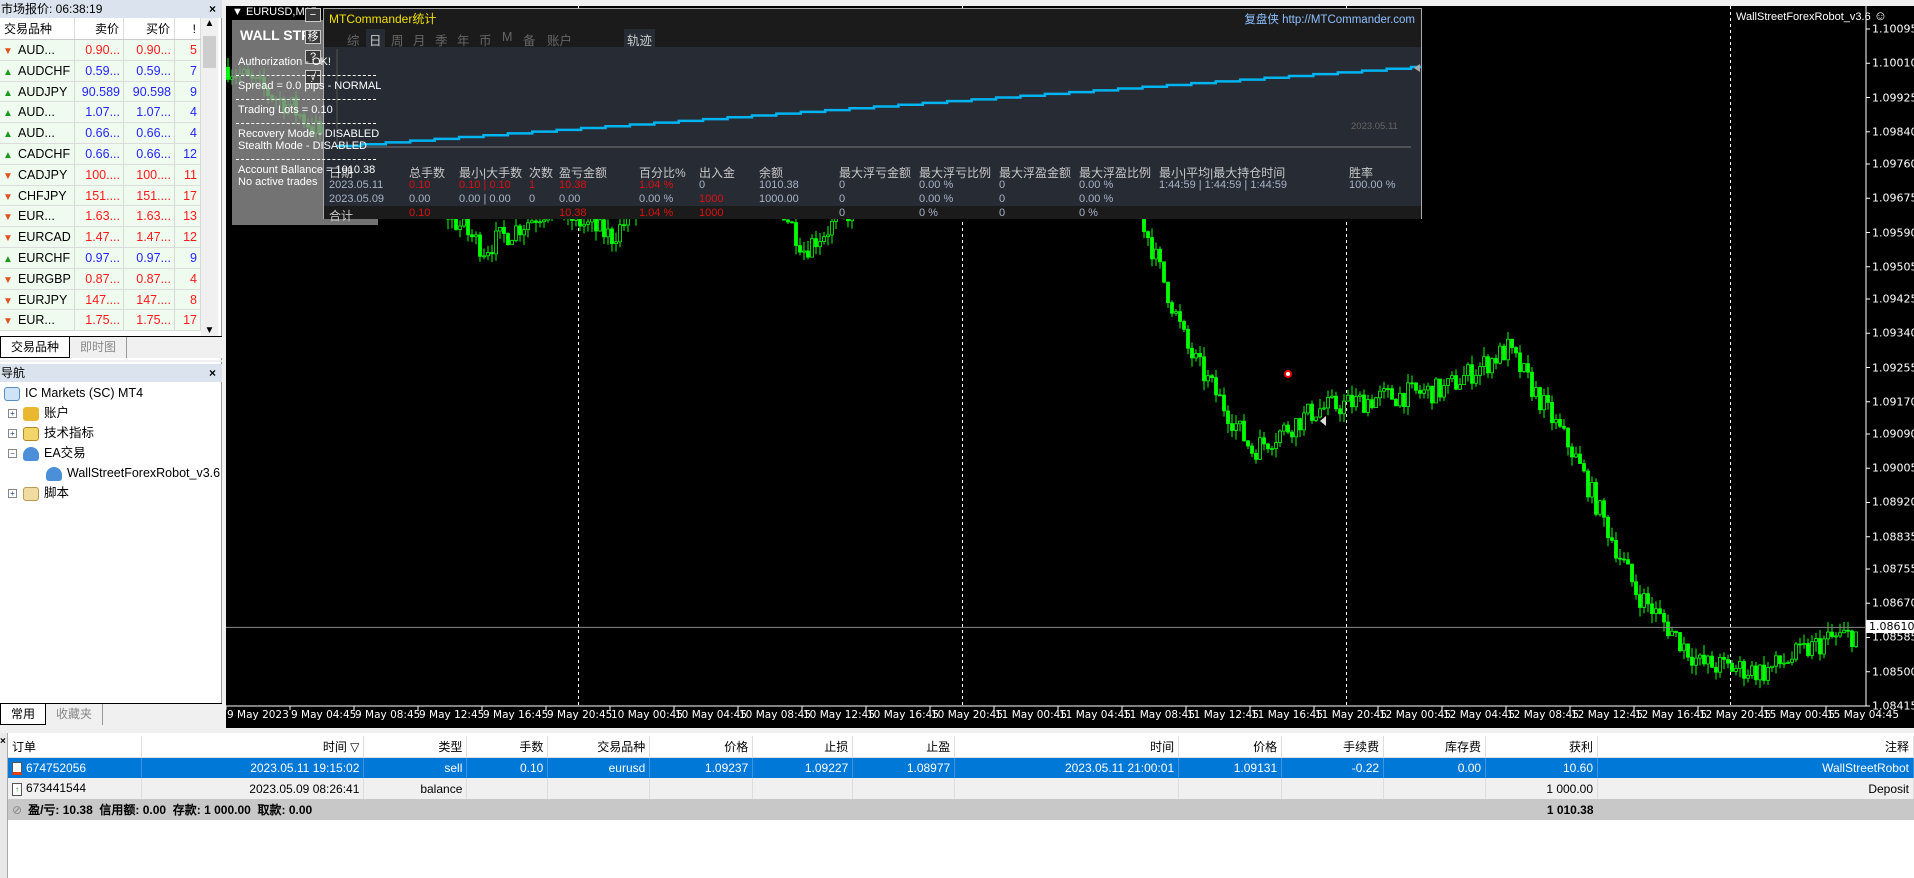 The height and width of the screenshot is (878, 1914). What do you see at coordinates (133, 473) in the screenshot?
I see `tree-item-ea-wallstreet: WallStreetForexRobot_v3.6` at bounding box center [133, 473].